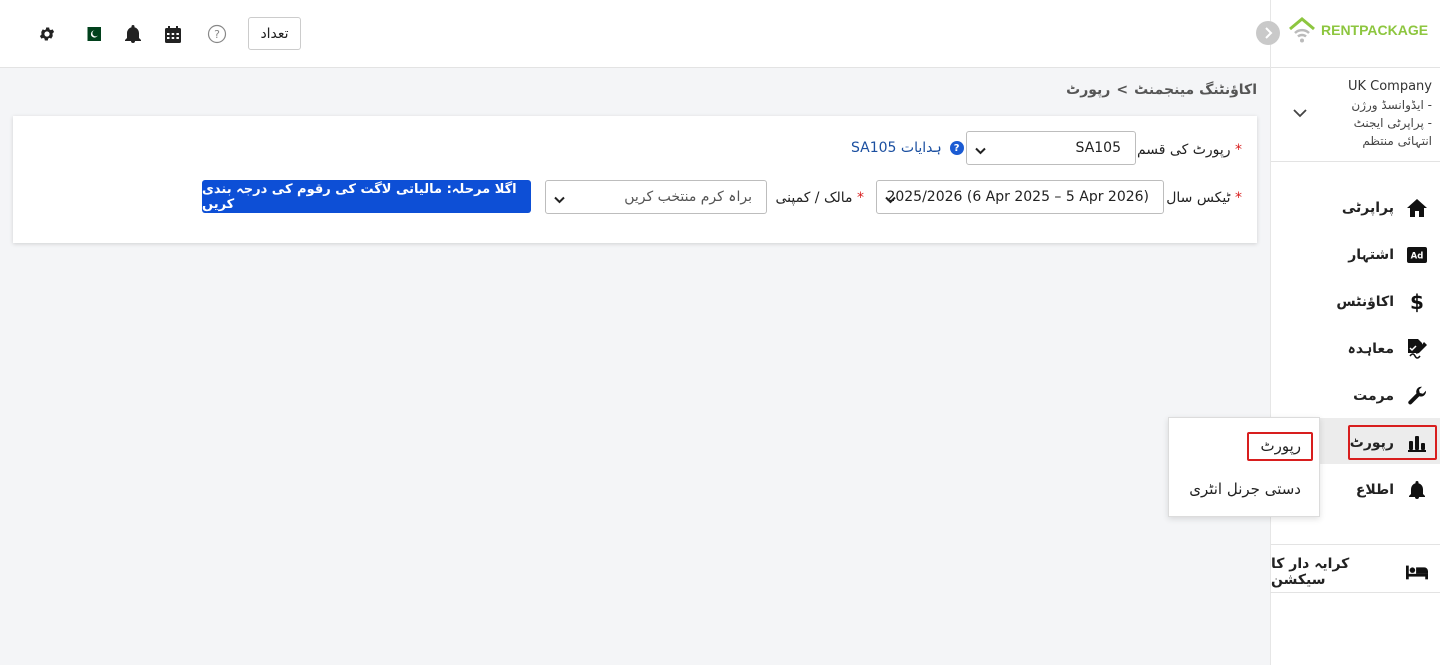 This screenshot has width=1440, height=665. I want to click on help-link-text: SA105 ہدایات, so click(896, 148).